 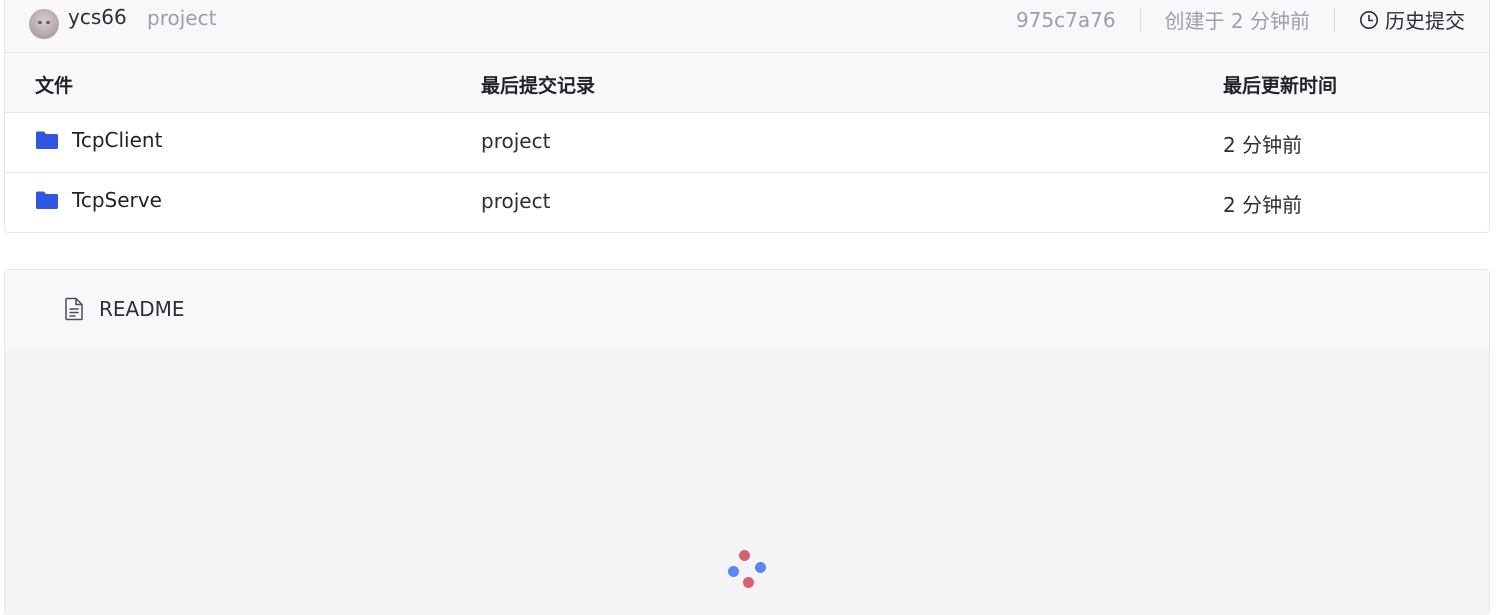 I want to click on commit-created-time: 创建于 2 分钟前, so click(x=1237, y=21).